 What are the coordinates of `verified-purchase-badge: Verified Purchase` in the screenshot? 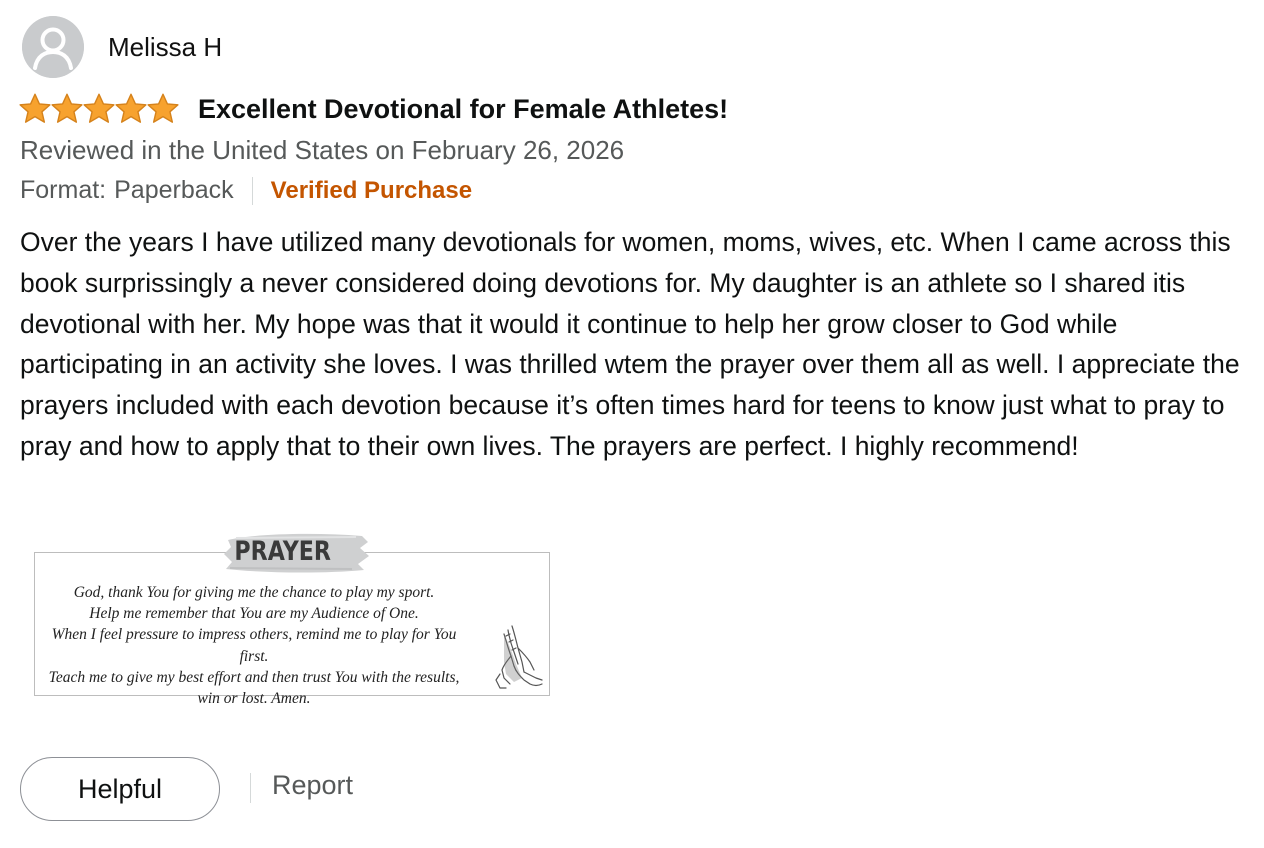 It's located at (371, 190).